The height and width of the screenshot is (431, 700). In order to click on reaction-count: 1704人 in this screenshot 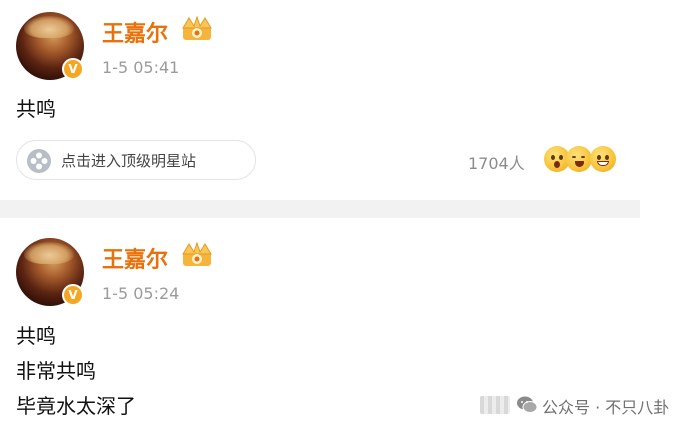, I will do `click(496, 162)`.